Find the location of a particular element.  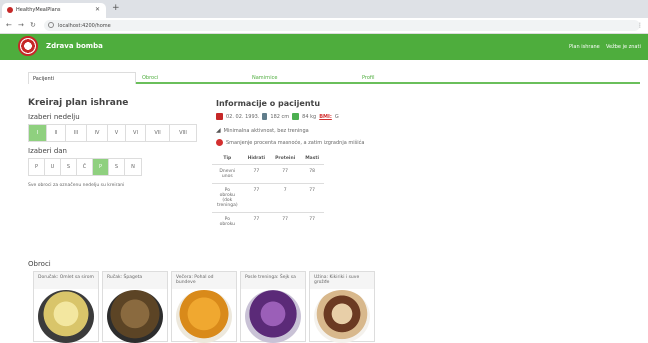

calendar-icon is located at coordinates (219, 116).